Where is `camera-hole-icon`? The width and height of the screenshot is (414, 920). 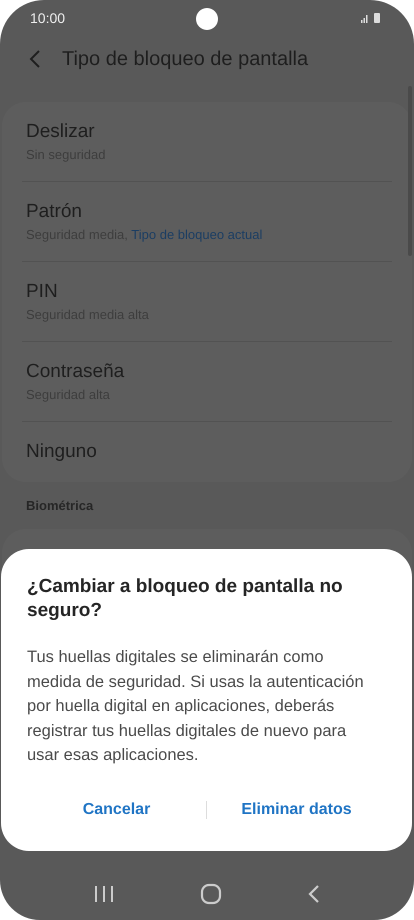 camera-hole-icon is located at coordinates (207, 19).